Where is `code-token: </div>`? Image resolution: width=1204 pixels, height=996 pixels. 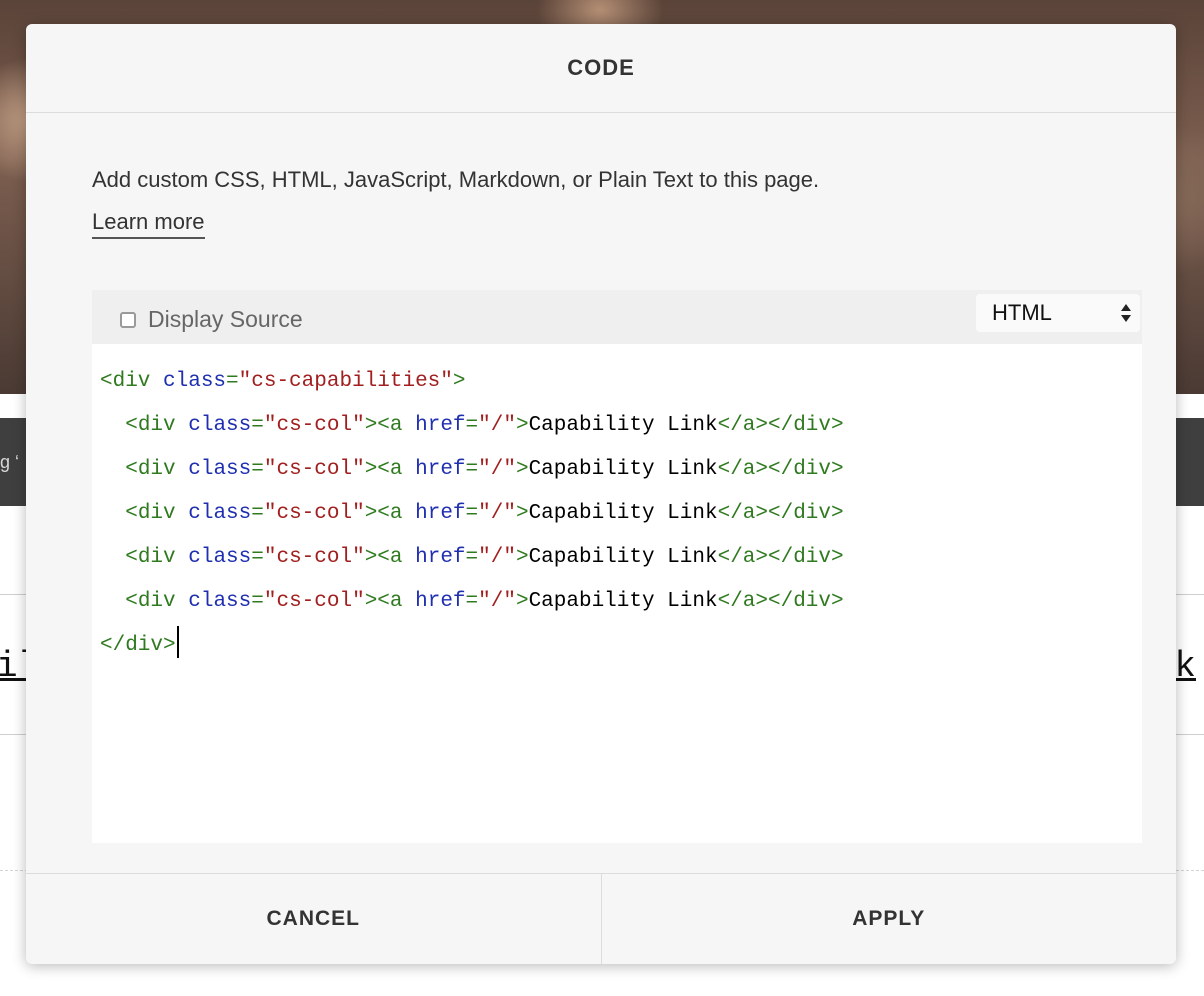
code-token: </div> is located at coordinates (138, 645).